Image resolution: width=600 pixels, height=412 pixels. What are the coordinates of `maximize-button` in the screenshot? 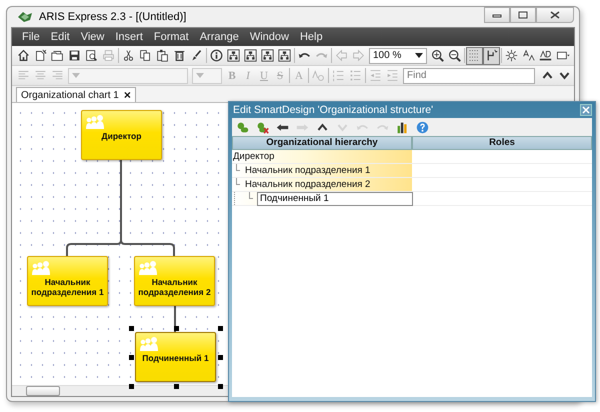 It's located at (523, 15).